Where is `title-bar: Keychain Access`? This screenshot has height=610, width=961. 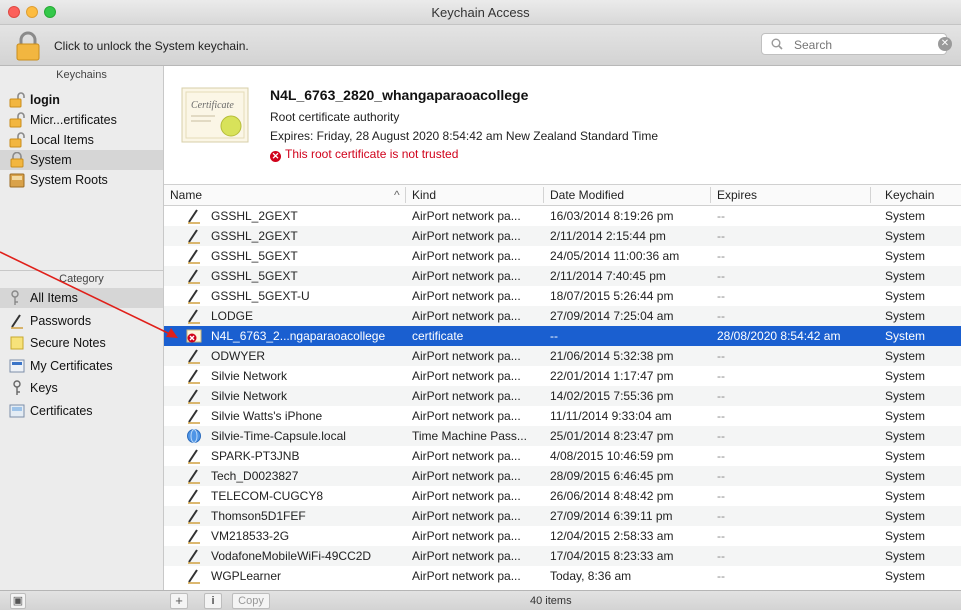
title-bar: Keychain Access is located at coordinates (480, 12).